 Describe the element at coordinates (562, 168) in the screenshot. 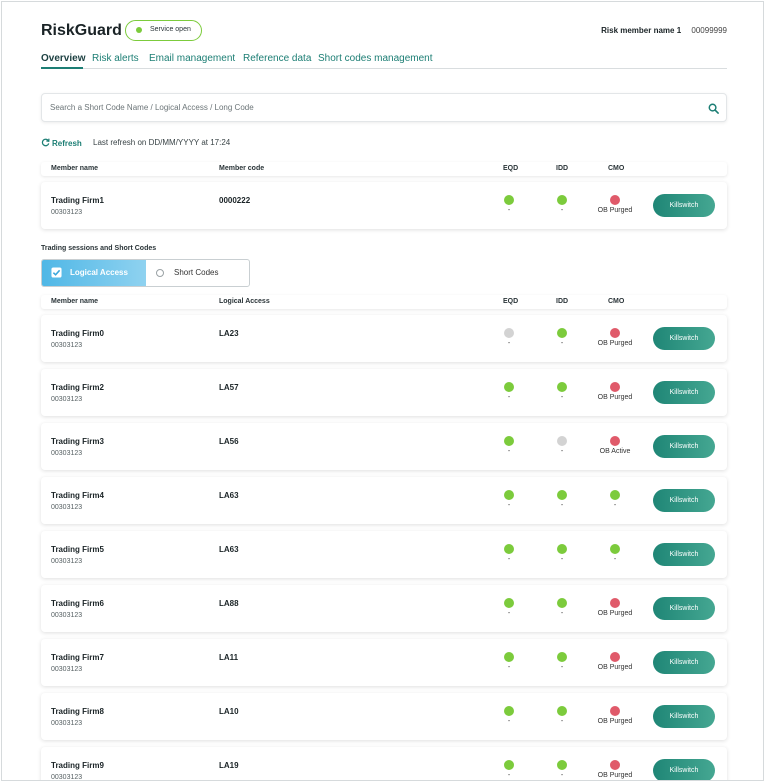

I see `col-idd: IDD` at that location.